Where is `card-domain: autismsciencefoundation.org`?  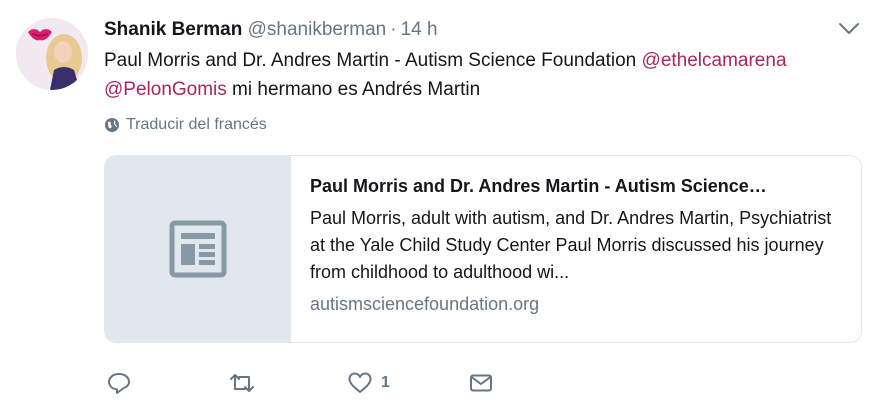
card-domain: autismsciencefoundation.org is located at coordinates (580, 304).